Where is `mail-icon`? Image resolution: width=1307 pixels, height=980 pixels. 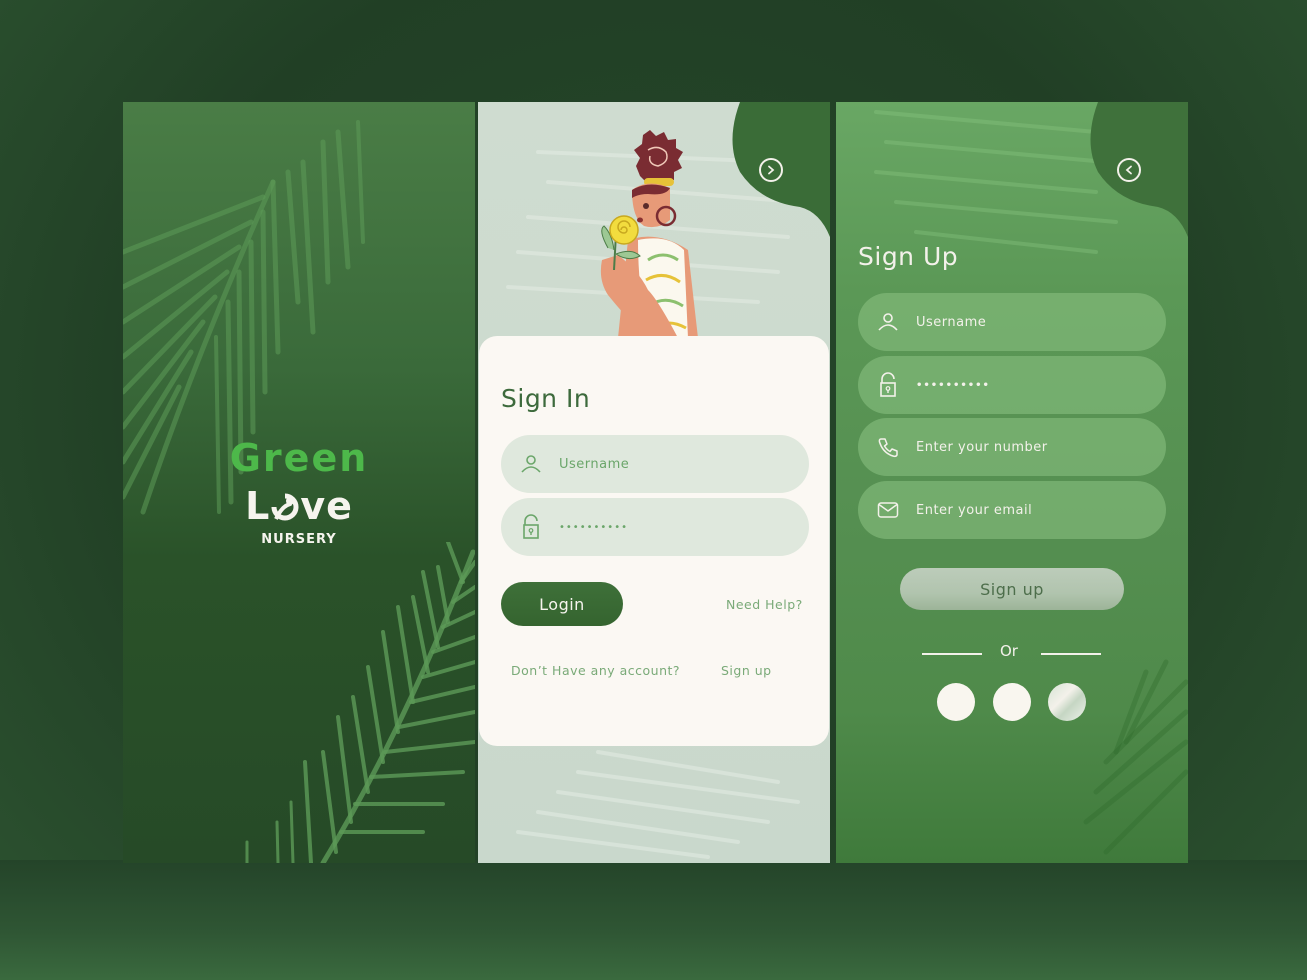
mail-icon is located at coordinates (888, 510).